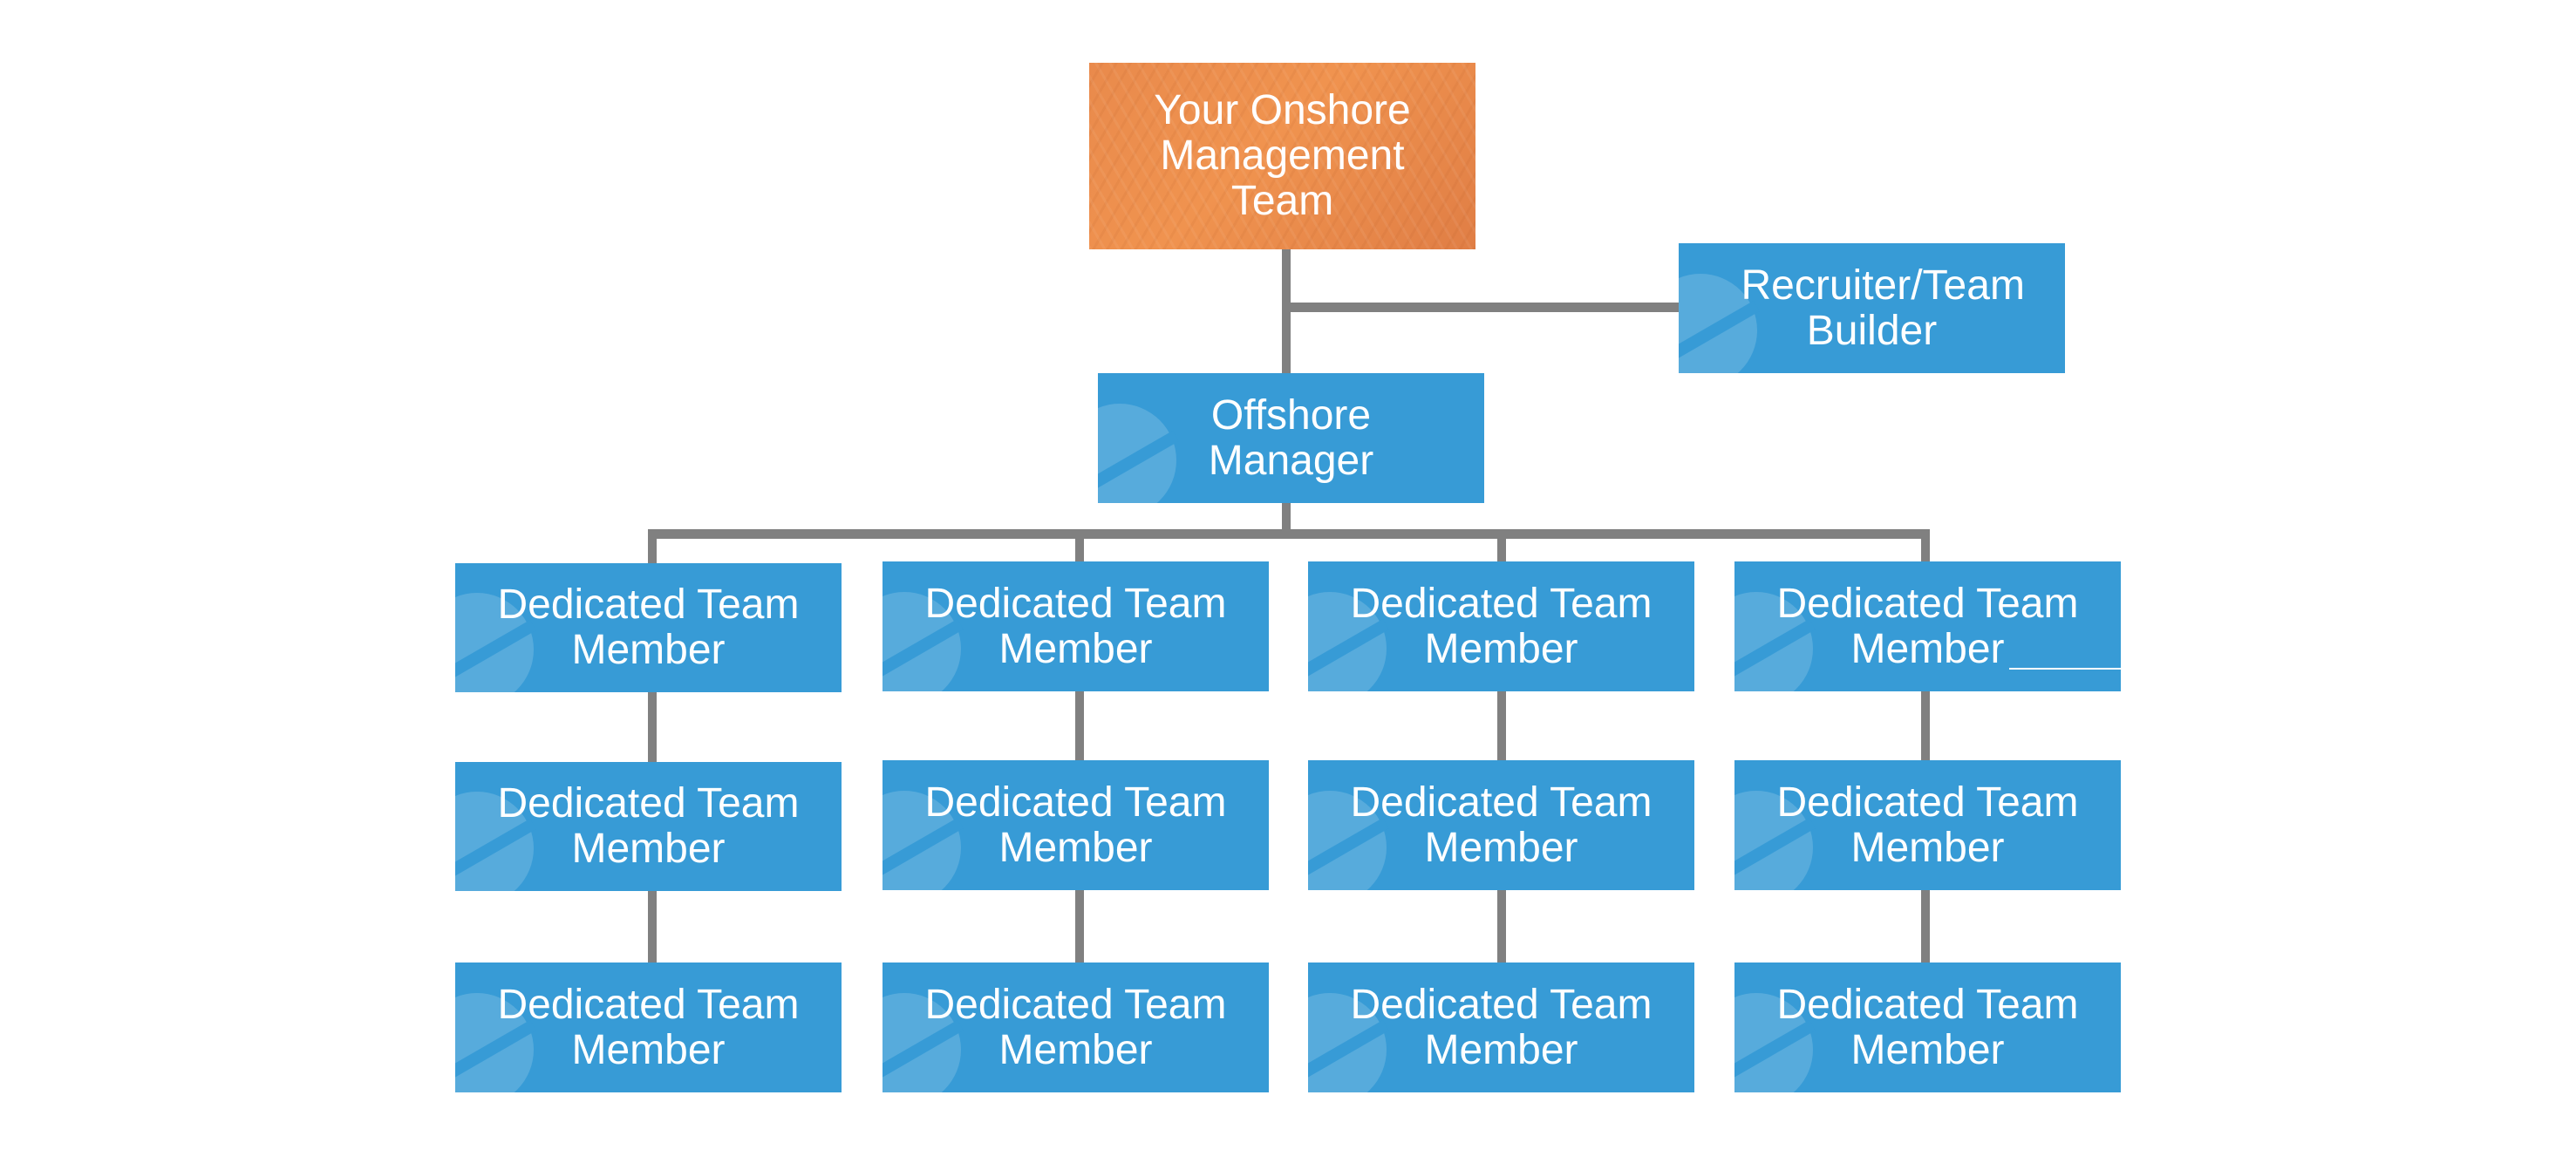 This screenshot has height=1170, width=2576. Describe the element at coordinates (1137, 453) in the screenshot. I see `globe-icon` at that location.